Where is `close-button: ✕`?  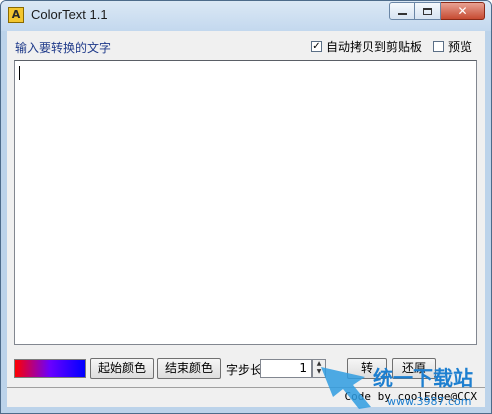 close-button: ✕ is located at coordinates (463, 11).